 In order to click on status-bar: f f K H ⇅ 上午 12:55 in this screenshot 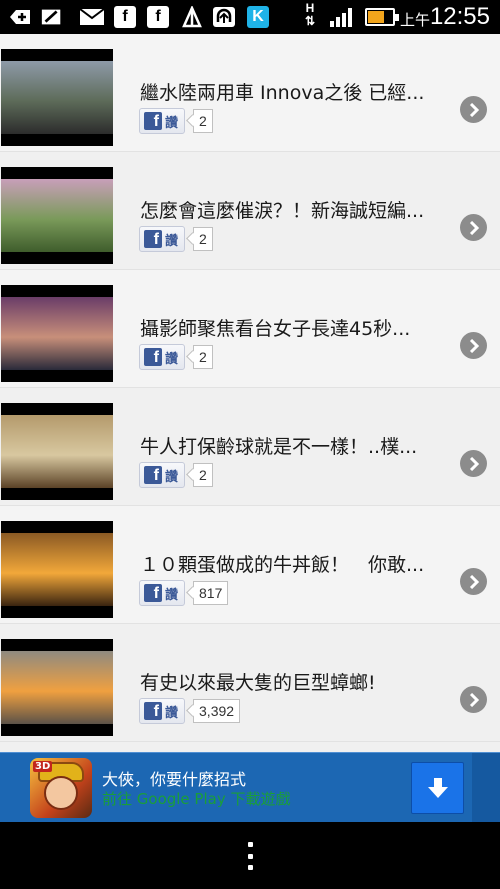, I will do `click(250, 17)`.